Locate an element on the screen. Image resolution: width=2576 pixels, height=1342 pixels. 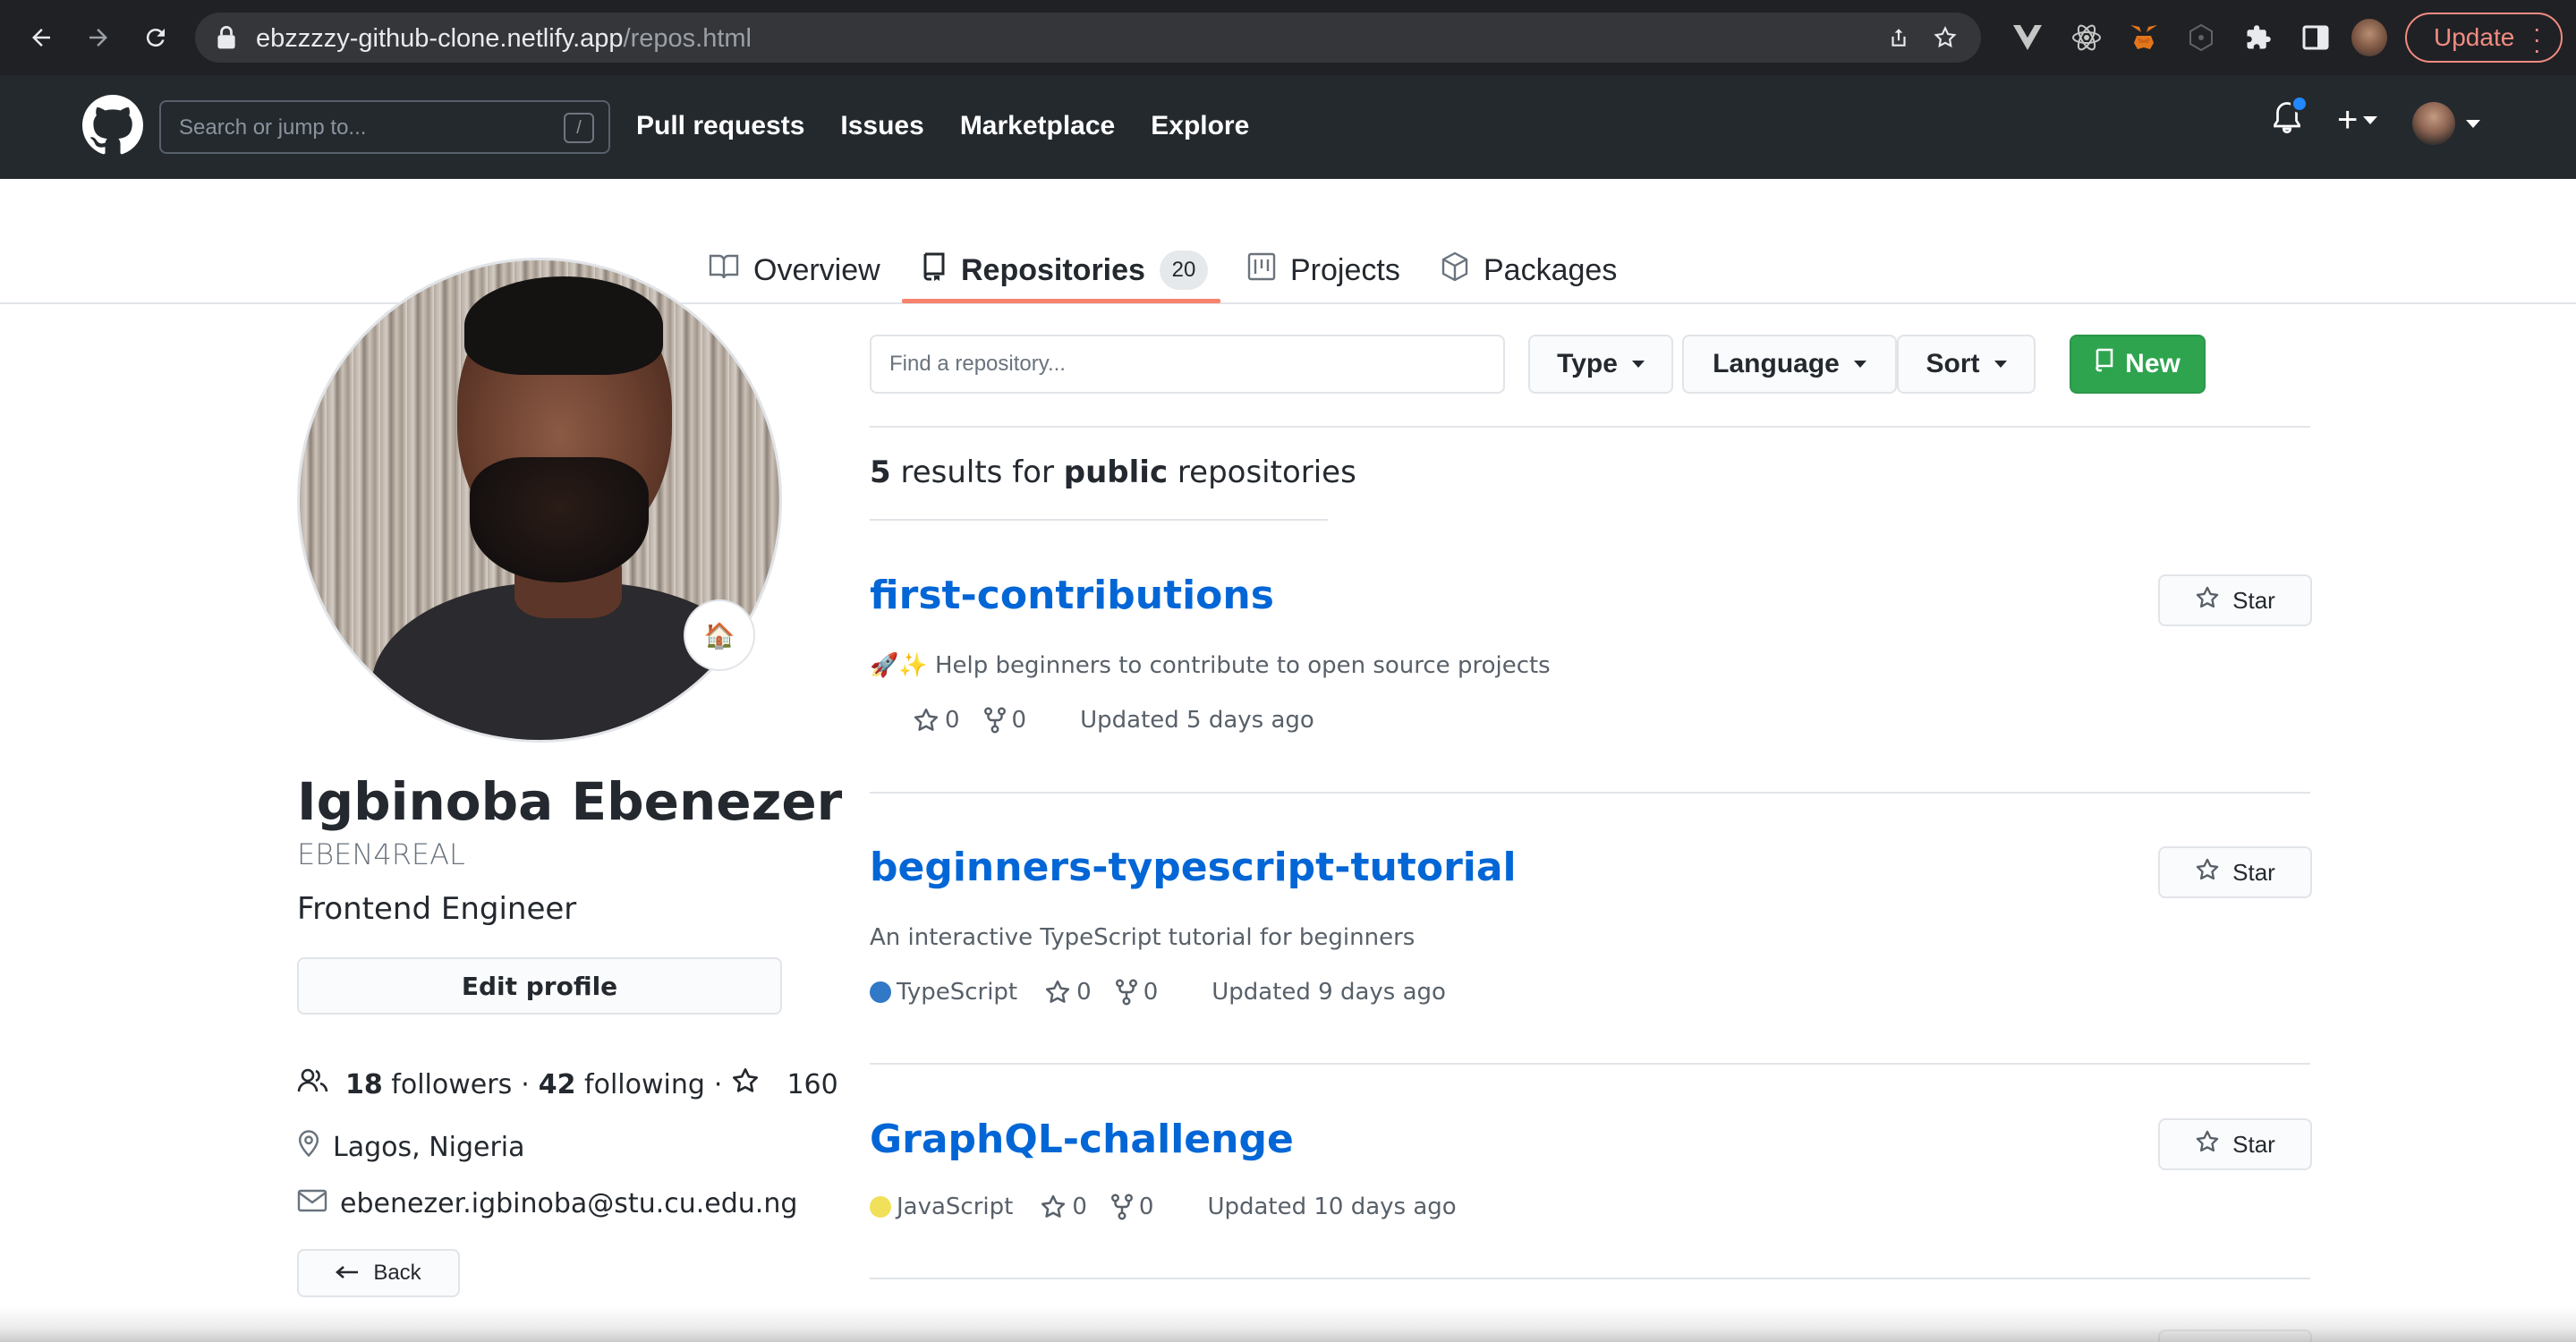
repo-icon is located at coordinates (934, 271).